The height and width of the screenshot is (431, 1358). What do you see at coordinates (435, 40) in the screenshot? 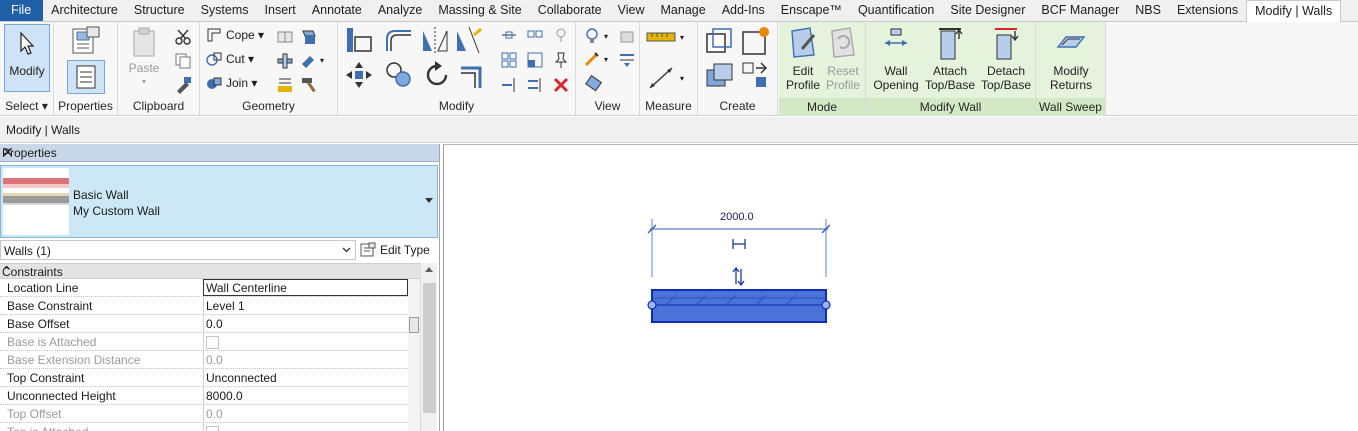
I see `mirror-pick-axis-icon` at bounding box center [435, 40].